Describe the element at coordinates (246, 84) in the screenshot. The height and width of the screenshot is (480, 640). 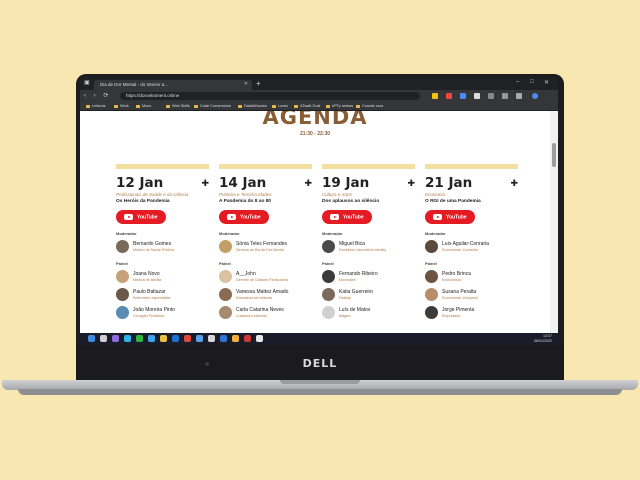
I see `close-tab-icon: ✕` at that location.